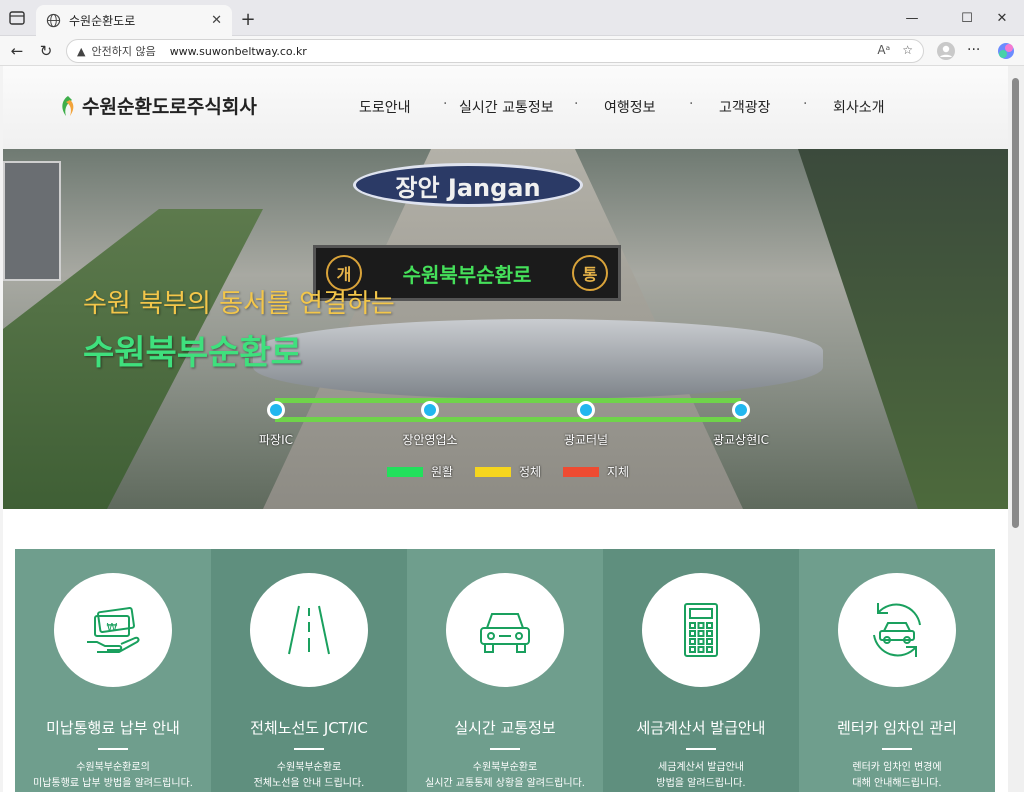 The width and height of the screenshot is (1024, 792). Describe the element at coordinates (505, 728) in the screenshot. I see `service-title: 실시간 교통정보` at that location.